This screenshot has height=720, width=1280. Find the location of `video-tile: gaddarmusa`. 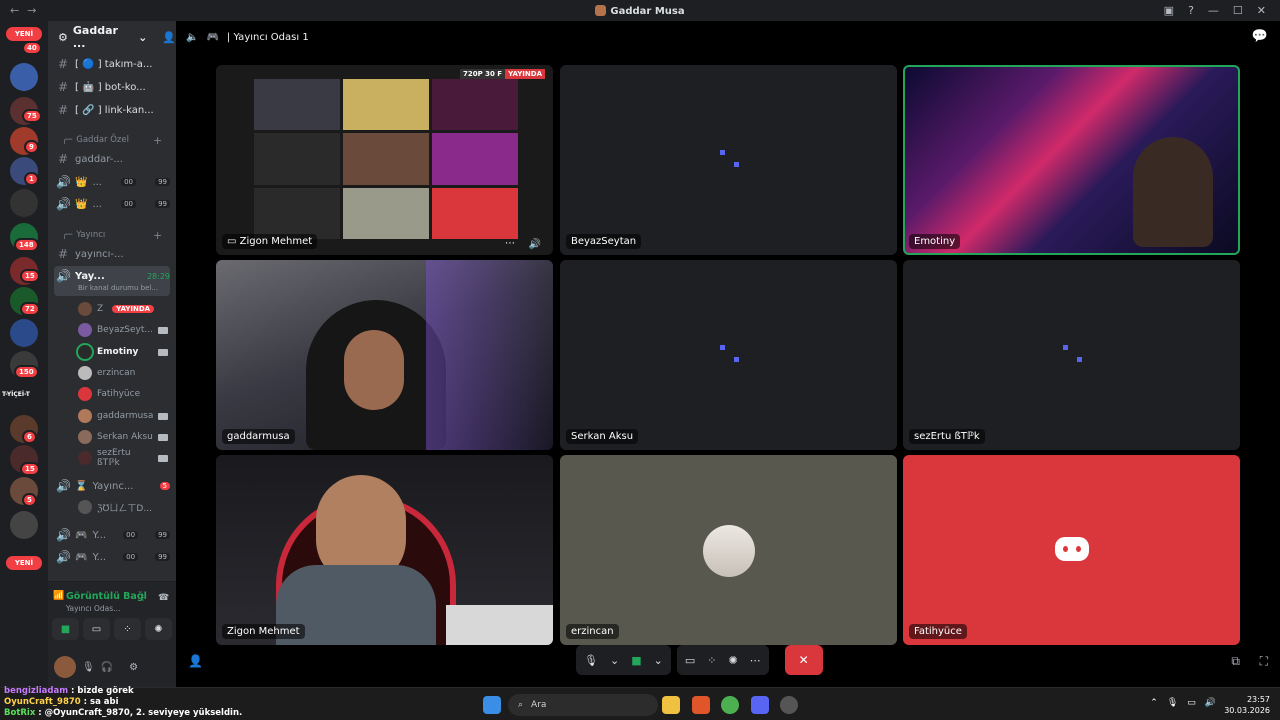

video-tile: gaddarmusa is located at coordinates (384, 355).